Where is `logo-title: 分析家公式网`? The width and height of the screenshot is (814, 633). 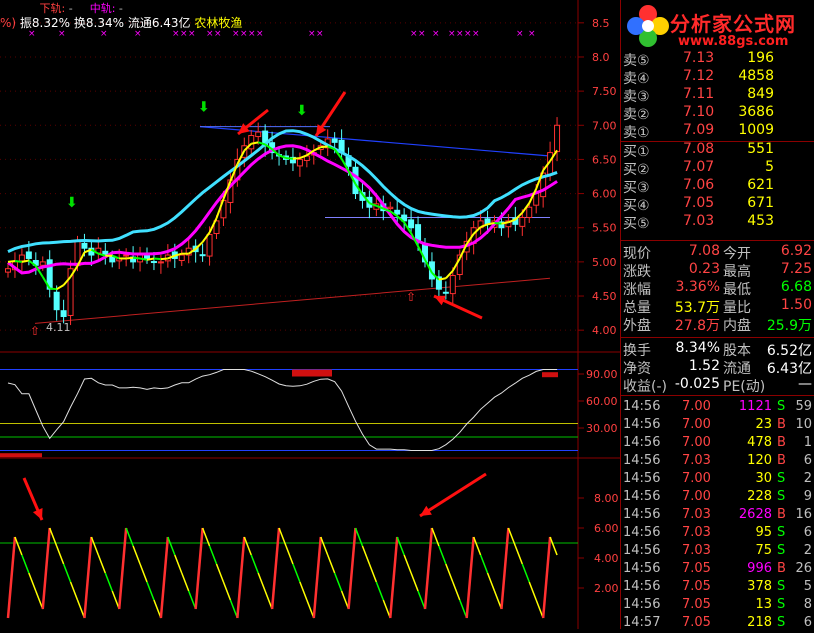
logo-title: 分析家公式网 is located at coordinates (733, 24).